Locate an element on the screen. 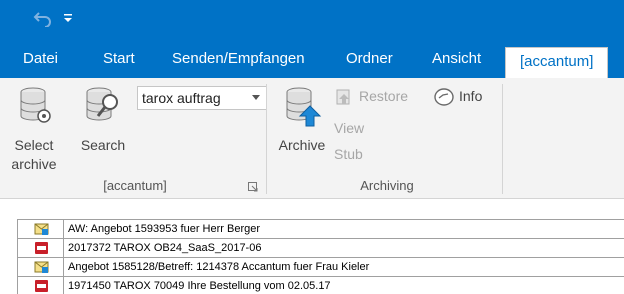 The height and width of the screenshot is (294, 624). info-icon is located at coordinates (444, 97).